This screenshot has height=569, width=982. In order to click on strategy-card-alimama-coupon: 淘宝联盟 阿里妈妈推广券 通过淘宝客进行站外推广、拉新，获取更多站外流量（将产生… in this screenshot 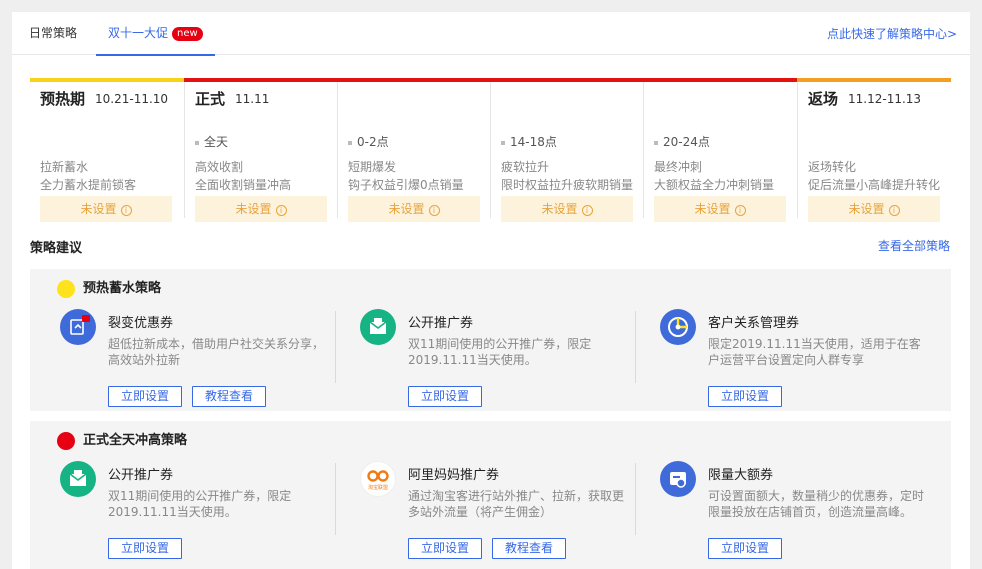, I will do `click(495, 511)`.